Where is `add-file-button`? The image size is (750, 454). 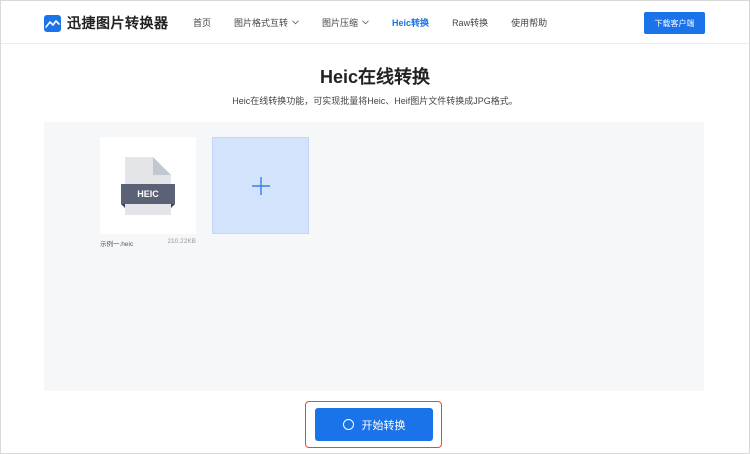 add-file-button is located at coordinates (260, 185).